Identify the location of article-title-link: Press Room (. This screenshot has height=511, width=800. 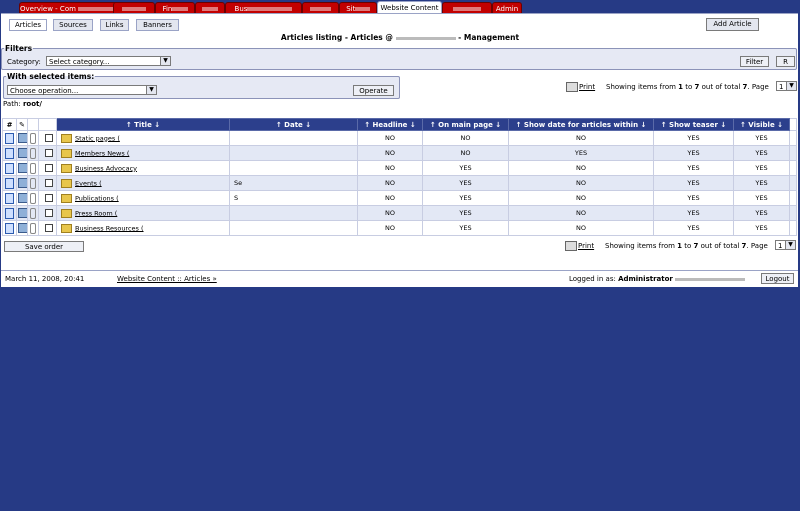
(96, 213).